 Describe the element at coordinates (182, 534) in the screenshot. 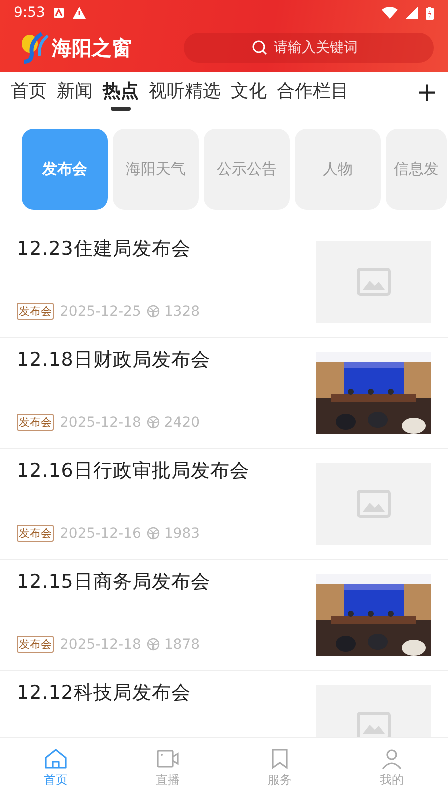

I see `view-count: 1983` at that location.